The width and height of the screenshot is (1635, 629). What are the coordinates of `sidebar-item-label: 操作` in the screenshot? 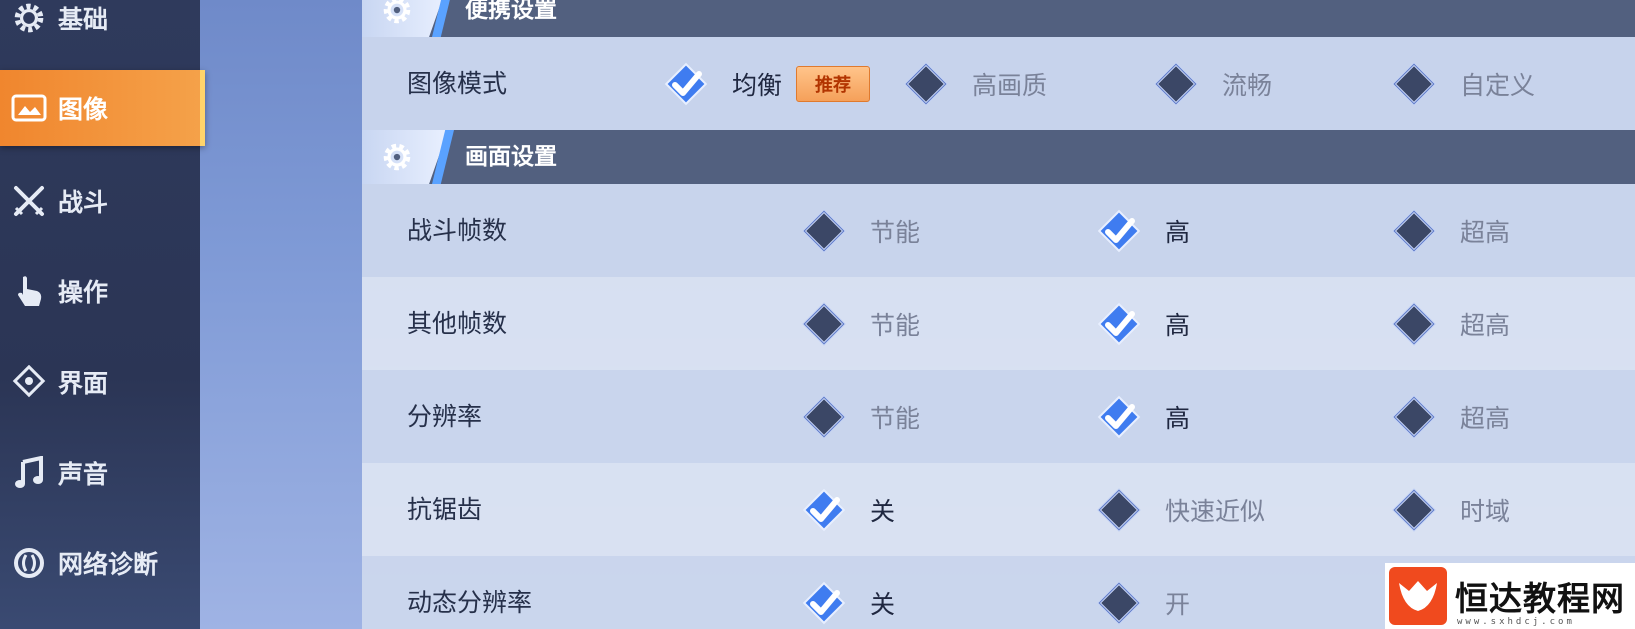 It's located at (83, 292).